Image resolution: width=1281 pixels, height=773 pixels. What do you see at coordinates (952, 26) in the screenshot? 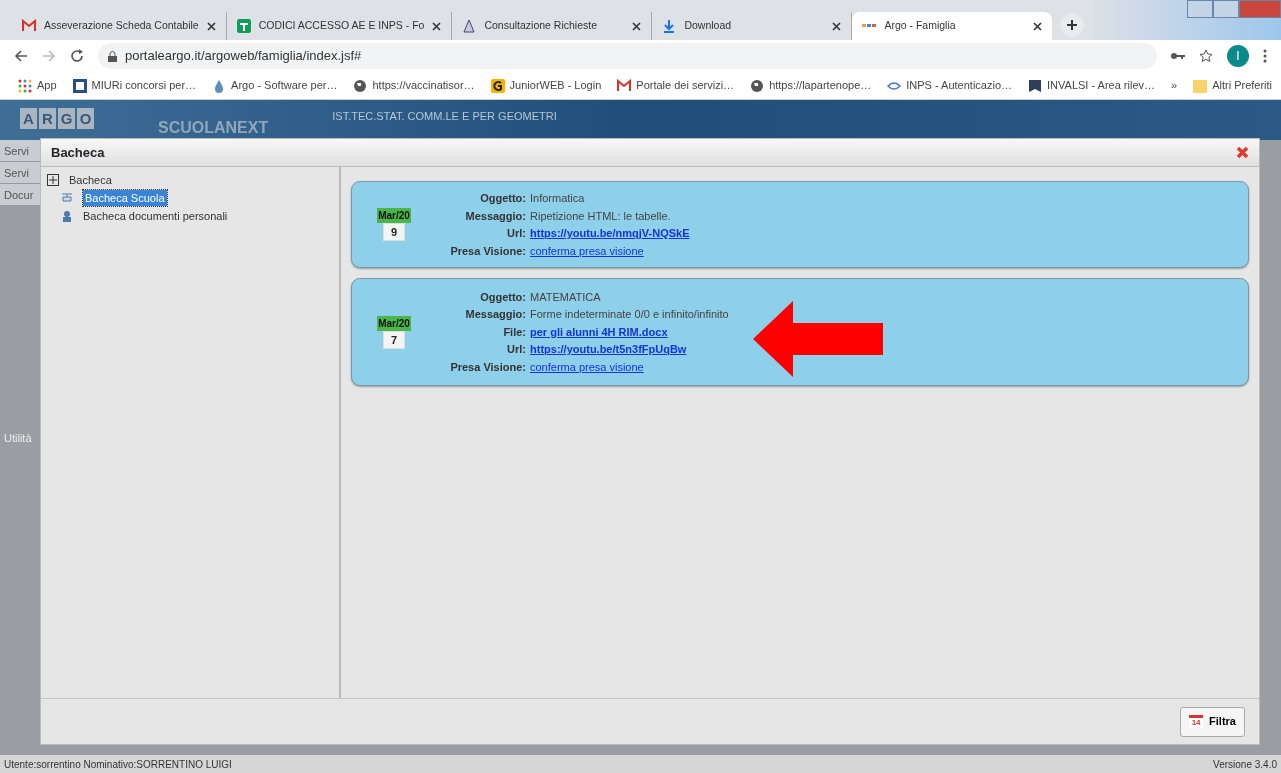
I see `browser-tab: Argo - Famiglia` at bounding box center [952, 26].